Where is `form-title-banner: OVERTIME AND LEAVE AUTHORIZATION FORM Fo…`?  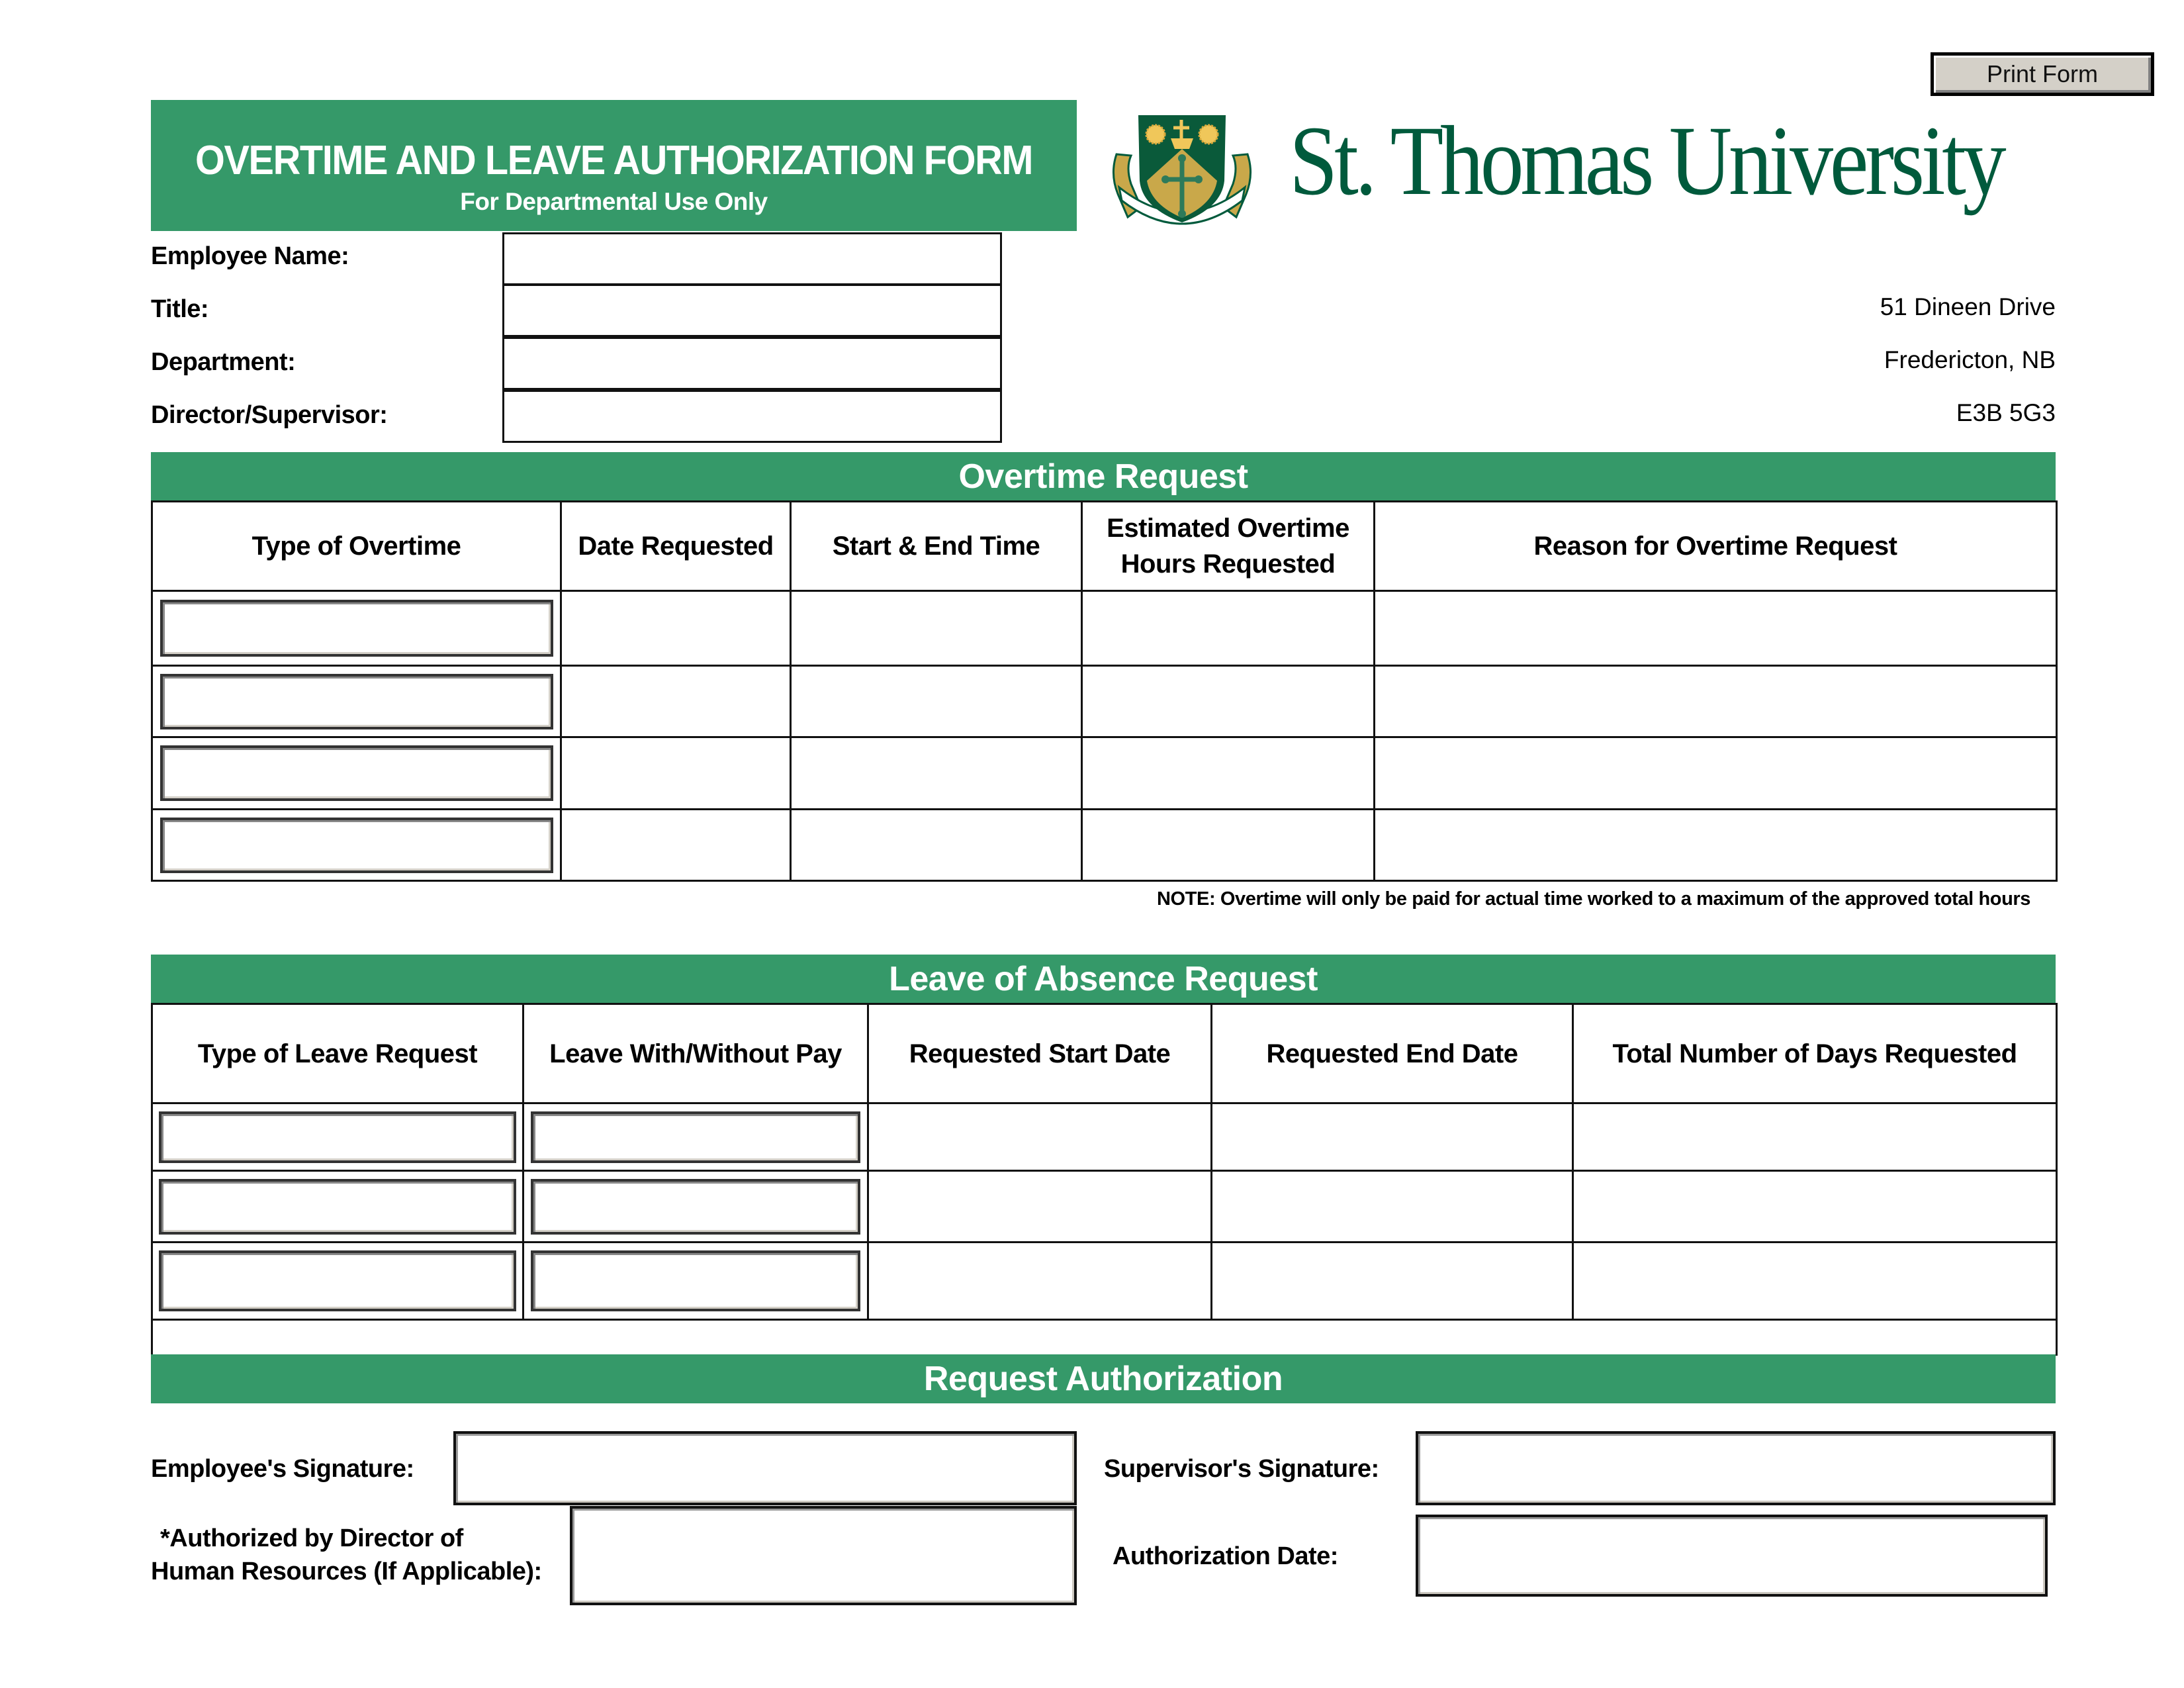 form-title-banner: OVERTIME AND LEAVE AUTHORIZATION FORM Fo… is located at coordinates (614, 165).